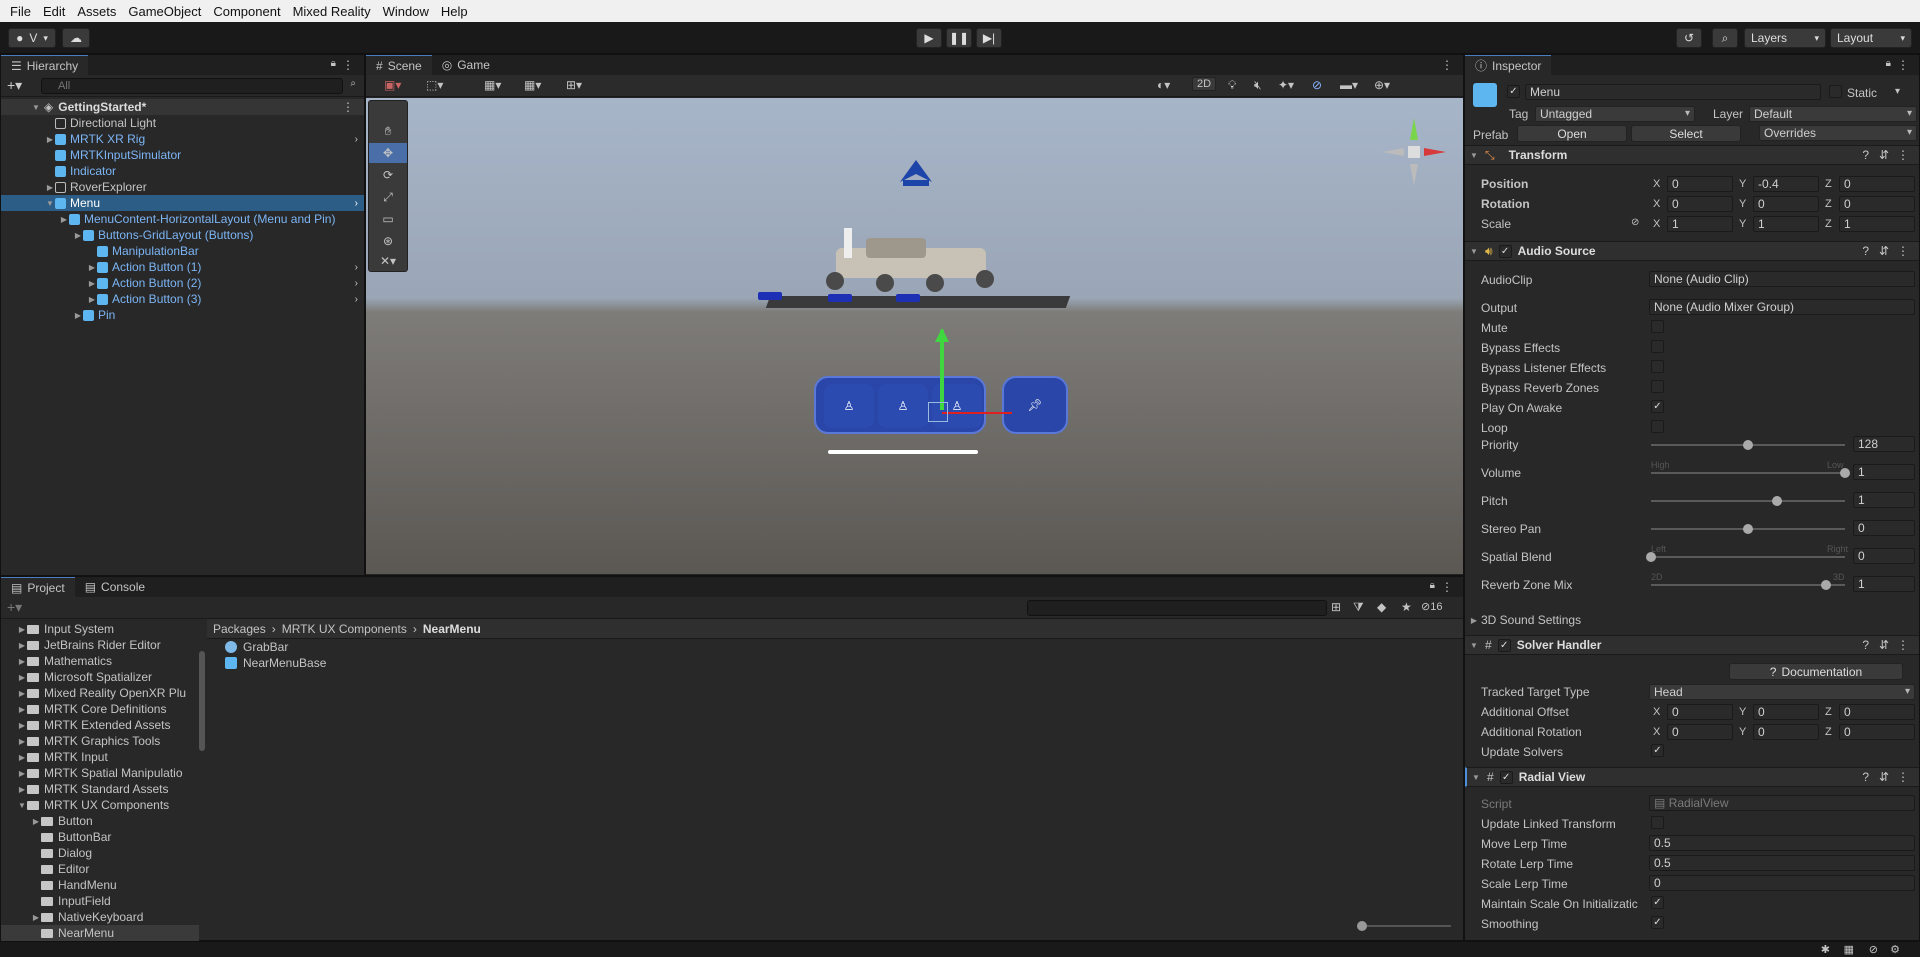  What do you see at coordinates (434, 85) in the screenshot?
I see `camera-icon: ⬚▾` at bounding box center [434, 85].